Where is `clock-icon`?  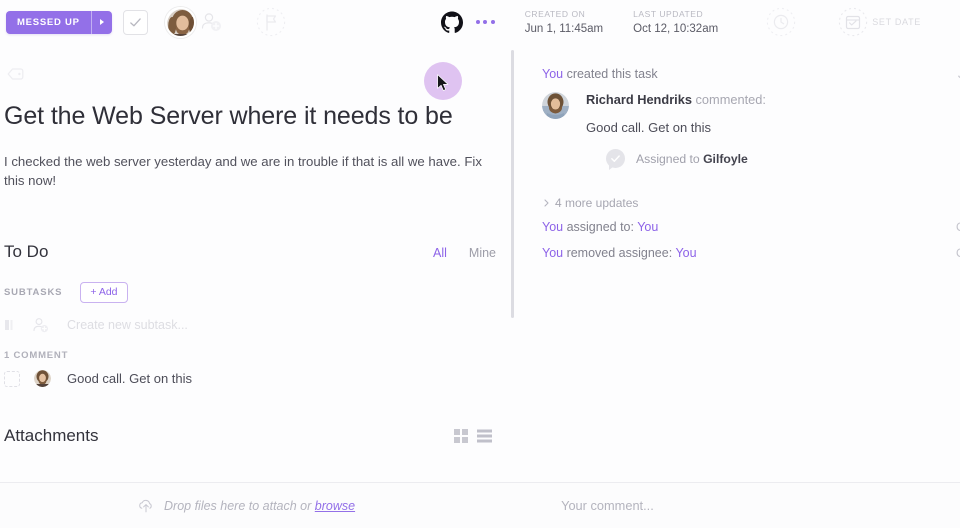 clock-icon is located at coordinates (781, 22).